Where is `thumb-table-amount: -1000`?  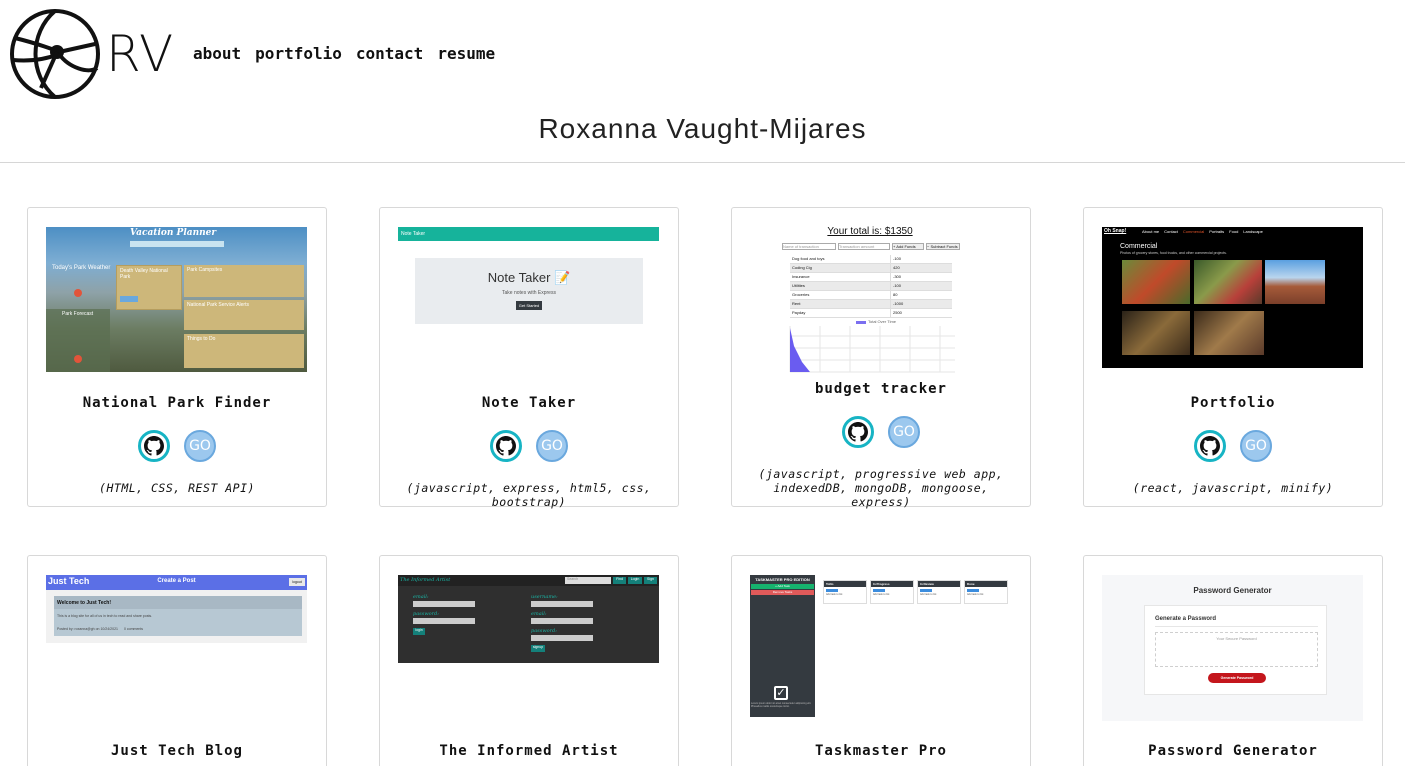 thumb-table-amount: -1000 is located at coordinates (920, 304).